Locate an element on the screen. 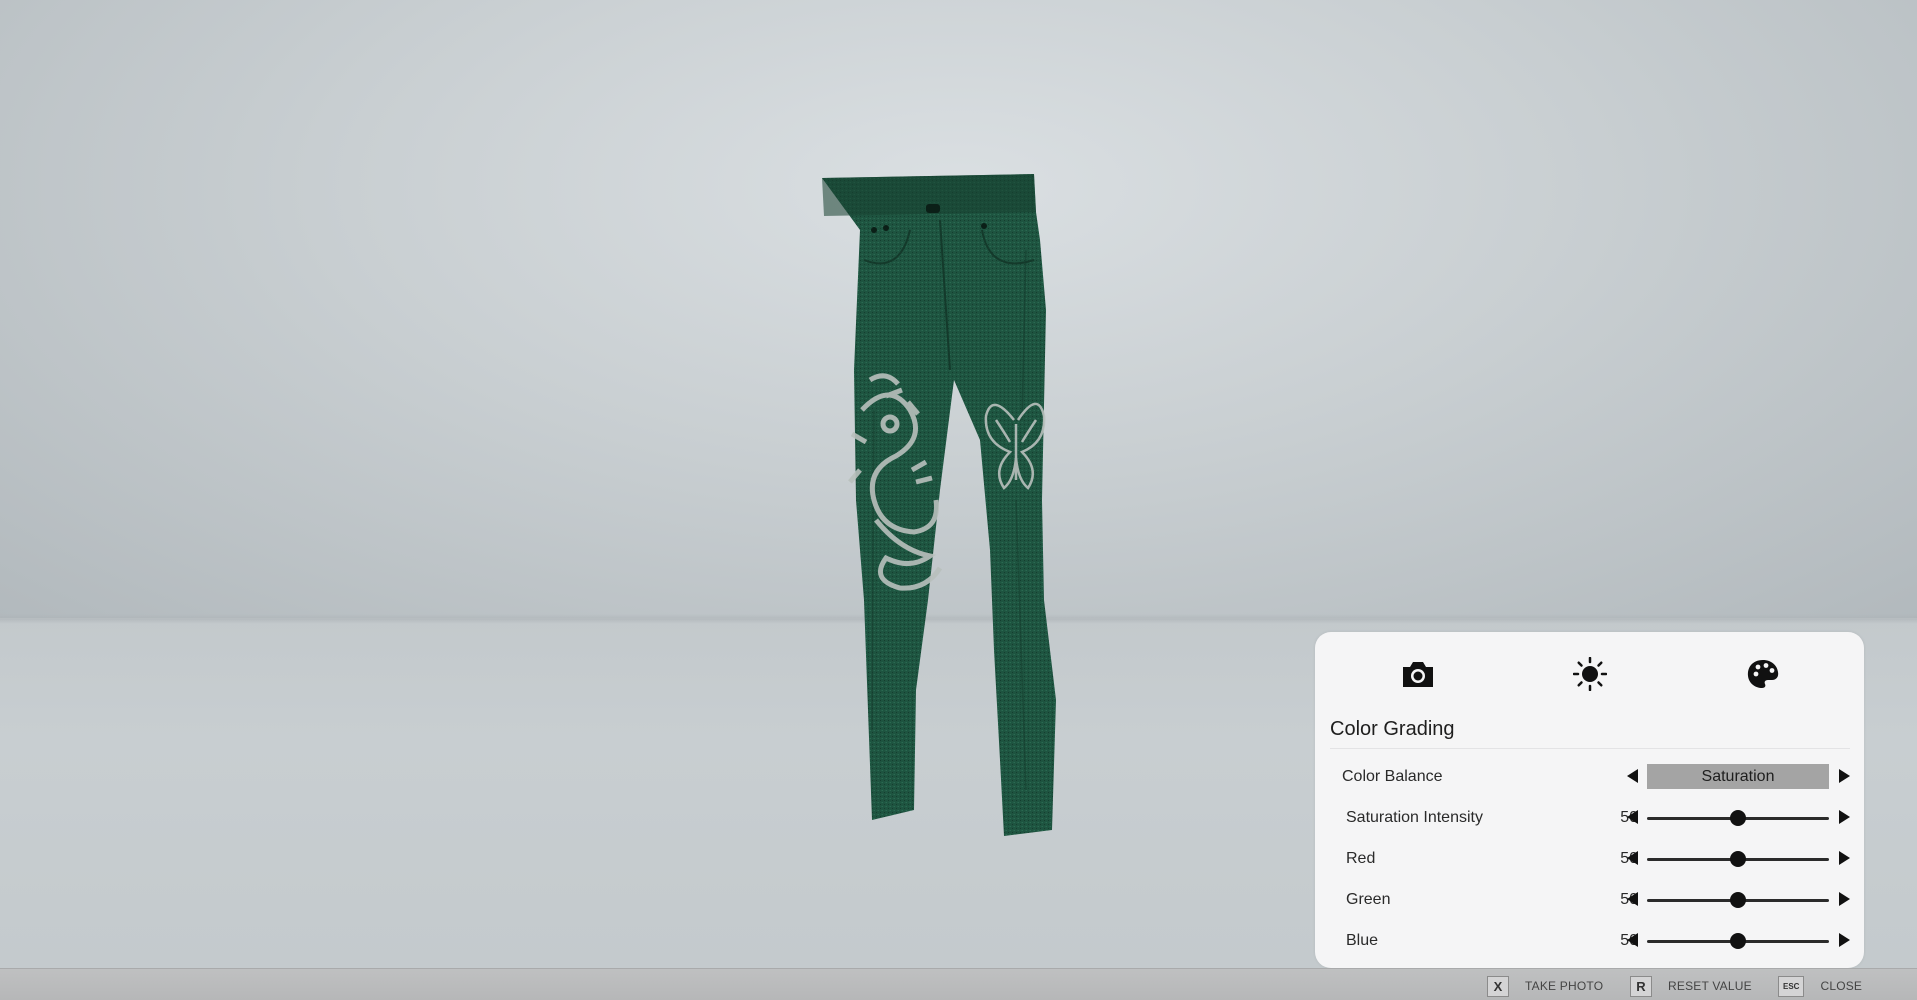 Image resolution: width=1917 pixels, height=1000 pixels. blue-label: Blue is located at coordinates (1362, 940).